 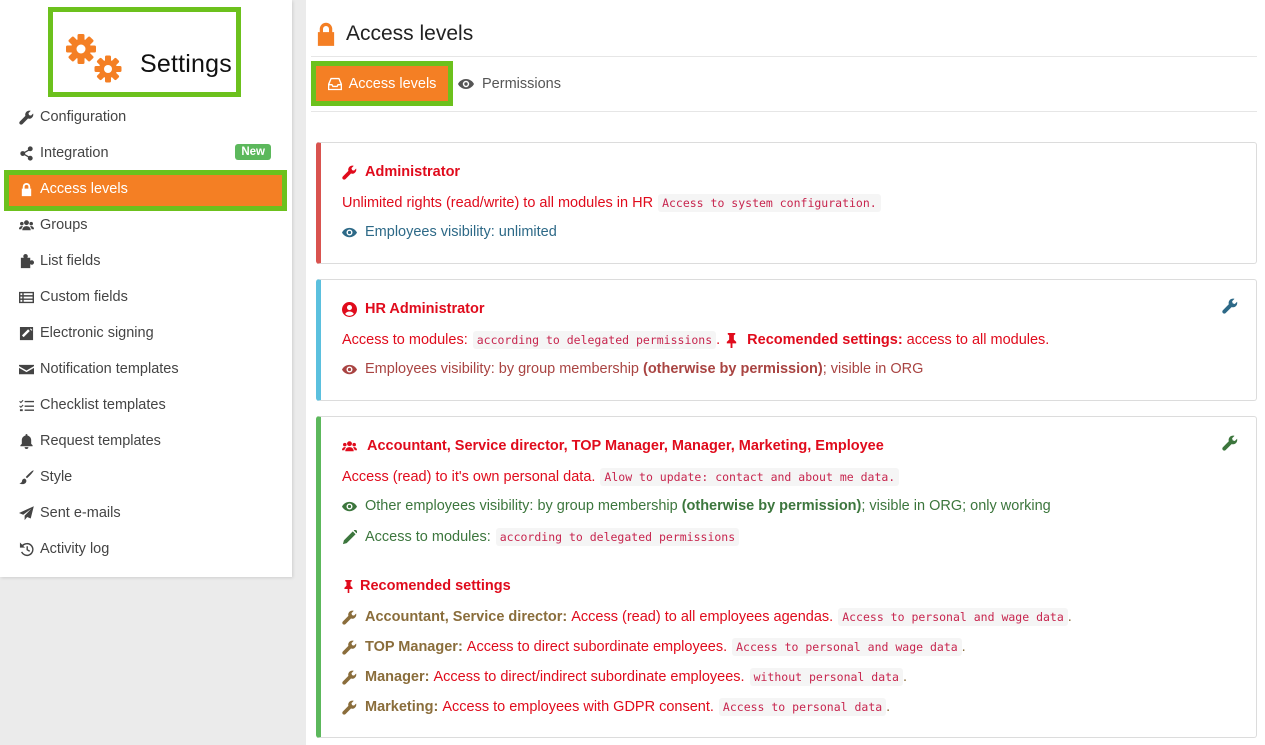 I want to click on visibility-row: Employees visibility: unlimited, so click(x=449, y=232).